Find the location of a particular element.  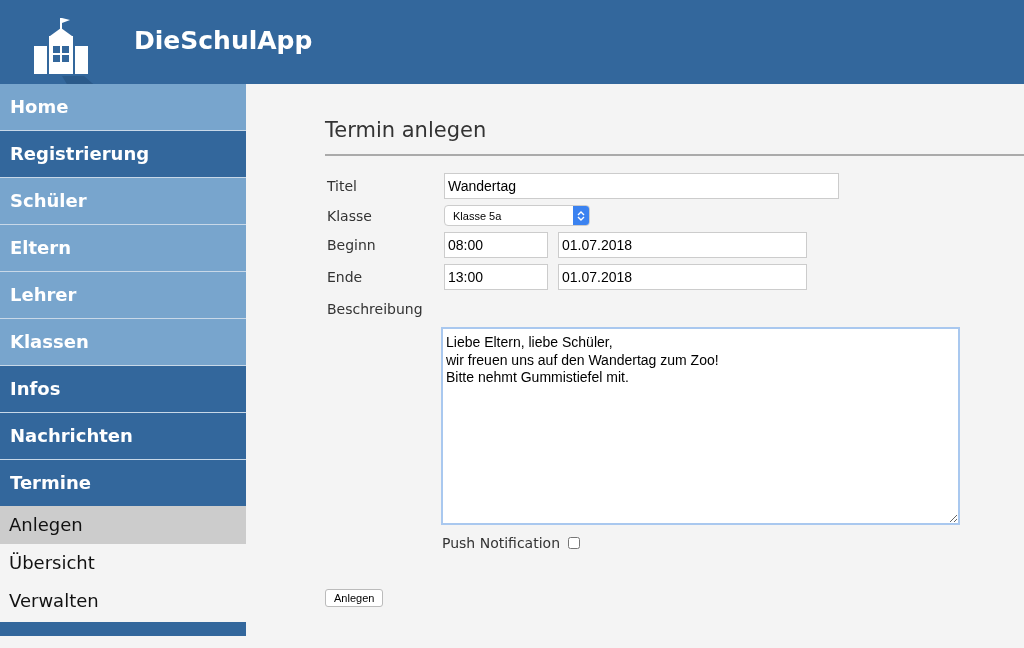

sidebar-item: Termine is located at coordinates (123, 483).